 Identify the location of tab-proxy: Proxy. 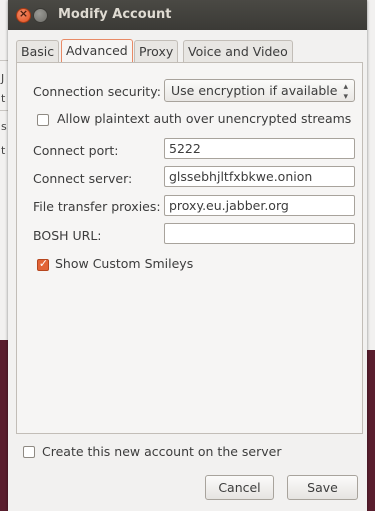
(156, 51).